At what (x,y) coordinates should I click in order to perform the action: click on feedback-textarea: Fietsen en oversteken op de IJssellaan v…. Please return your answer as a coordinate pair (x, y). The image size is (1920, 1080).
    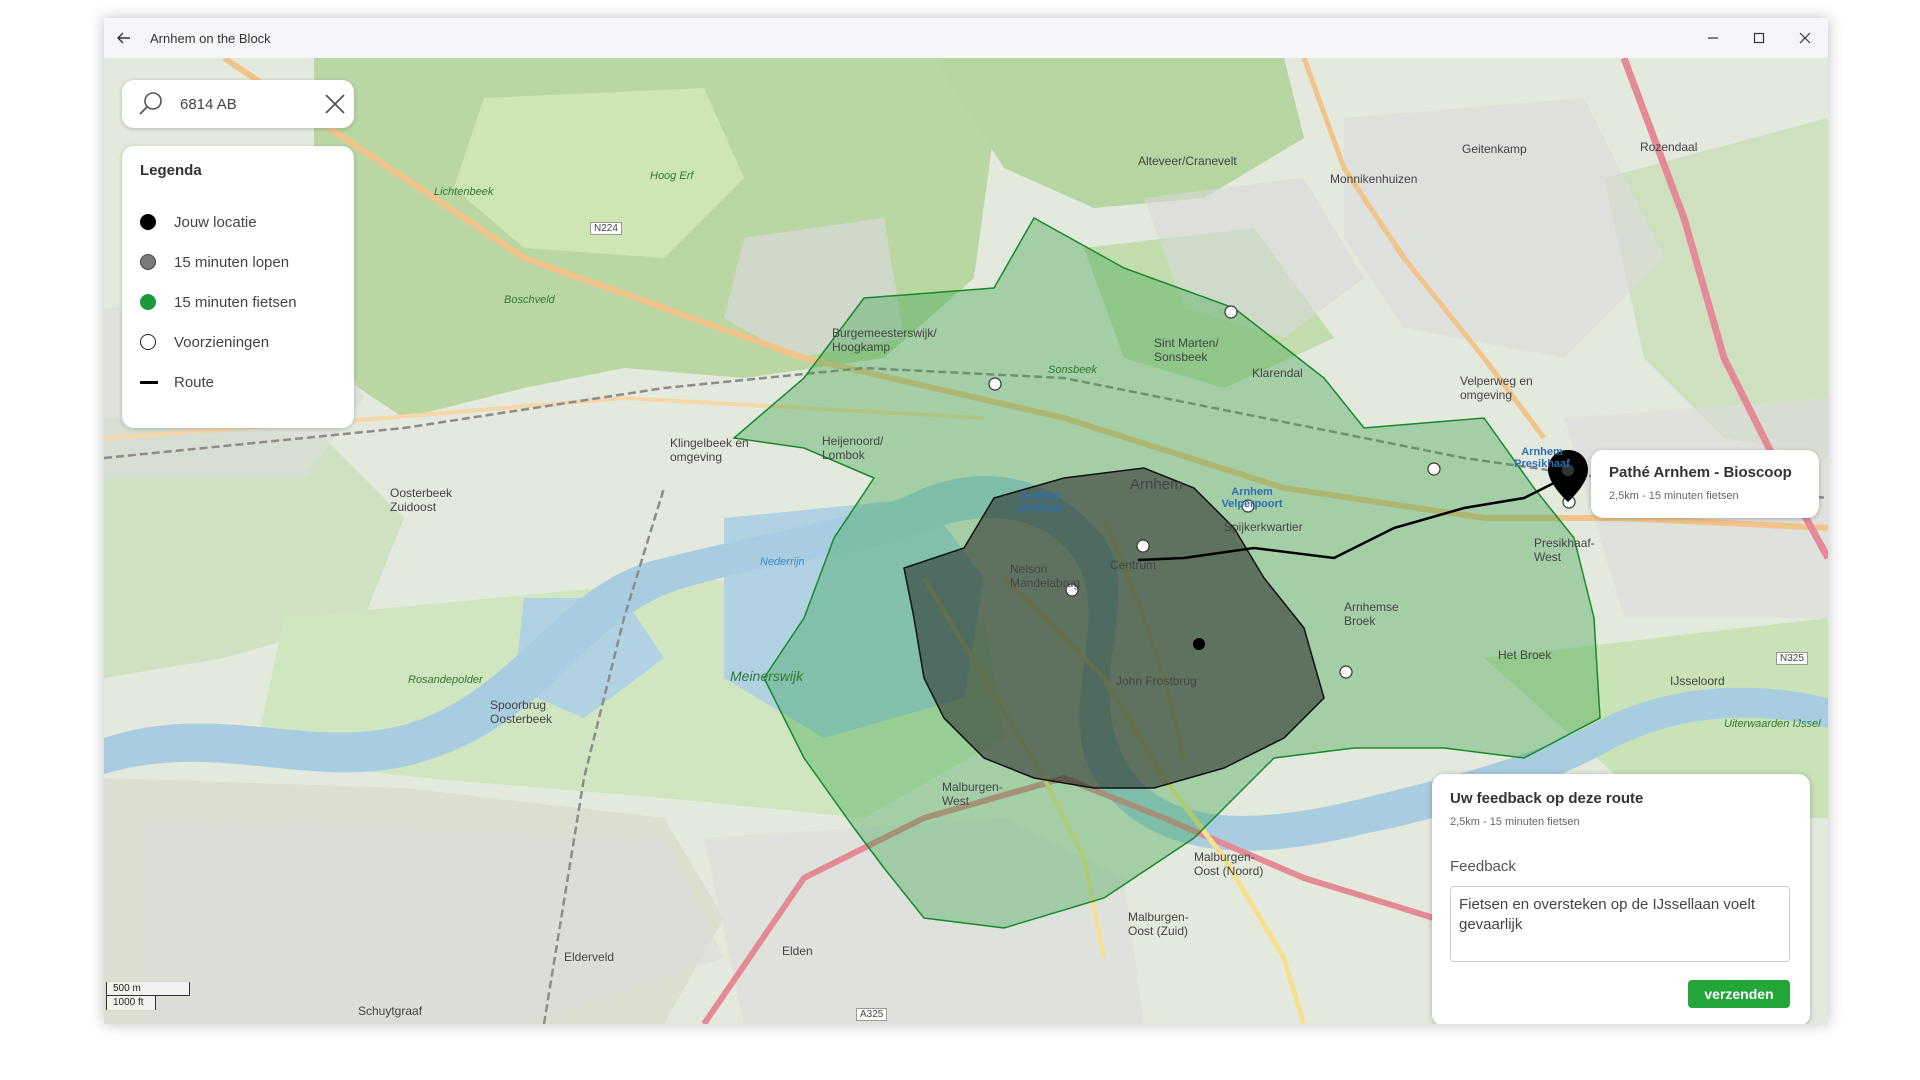
    Looking at the image, I should click on (1620, 924).